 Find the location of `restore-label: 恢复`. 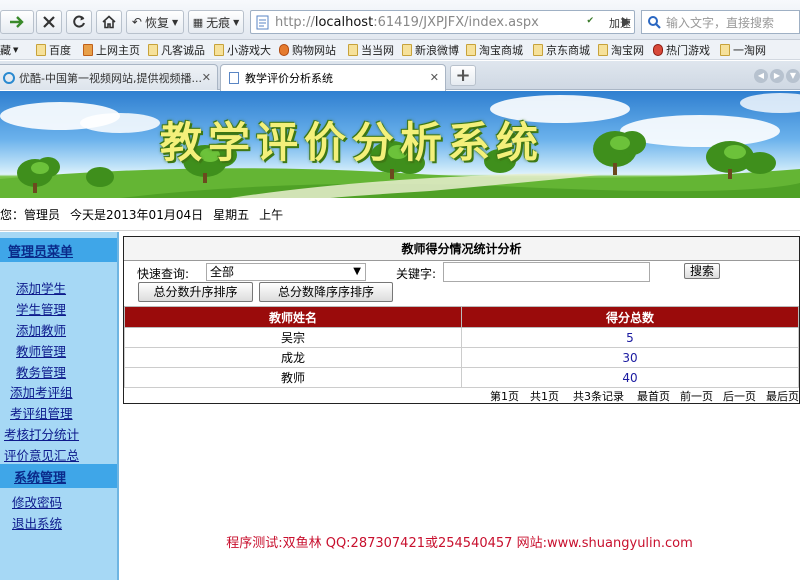

restore-label: 恢复 is located at coordinates (156, 22).